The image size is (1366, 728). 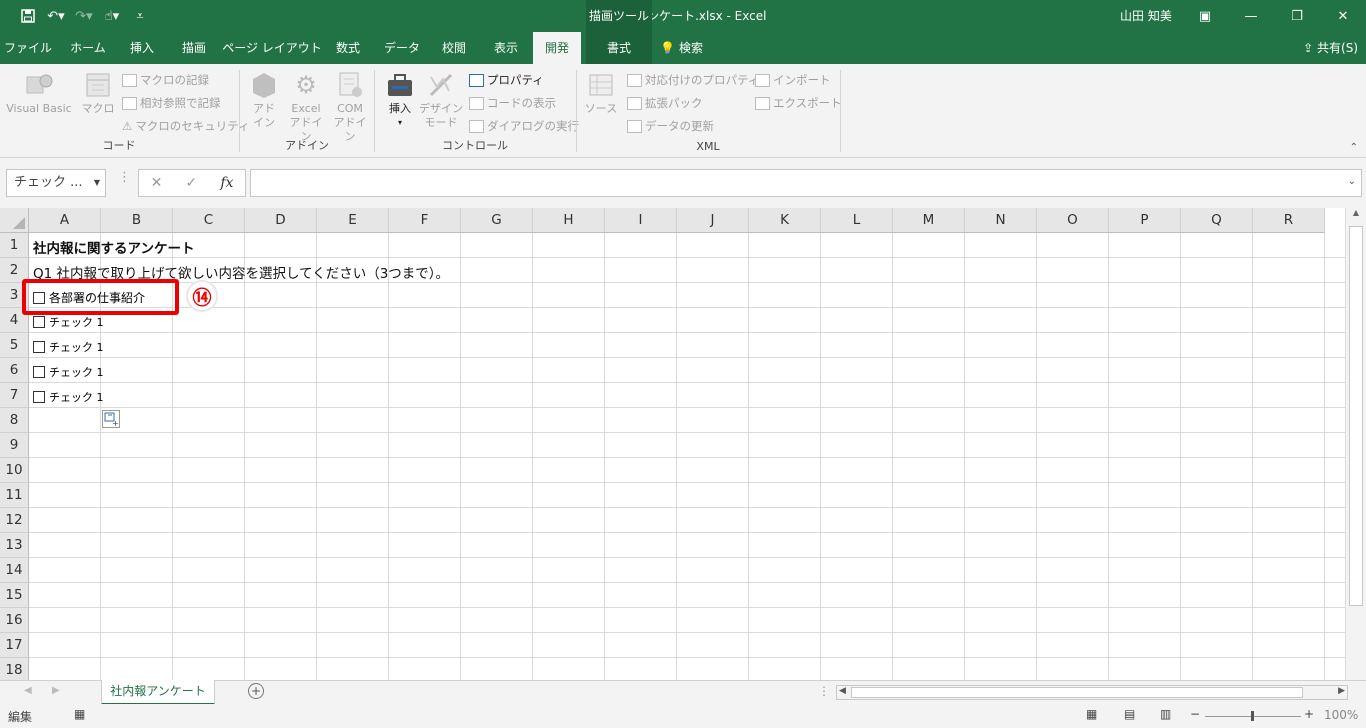 What do you see at coordinates (1341, 715) in the screenshot?
I see `zoom-level: 100%` at bounding box center [1341, 715].